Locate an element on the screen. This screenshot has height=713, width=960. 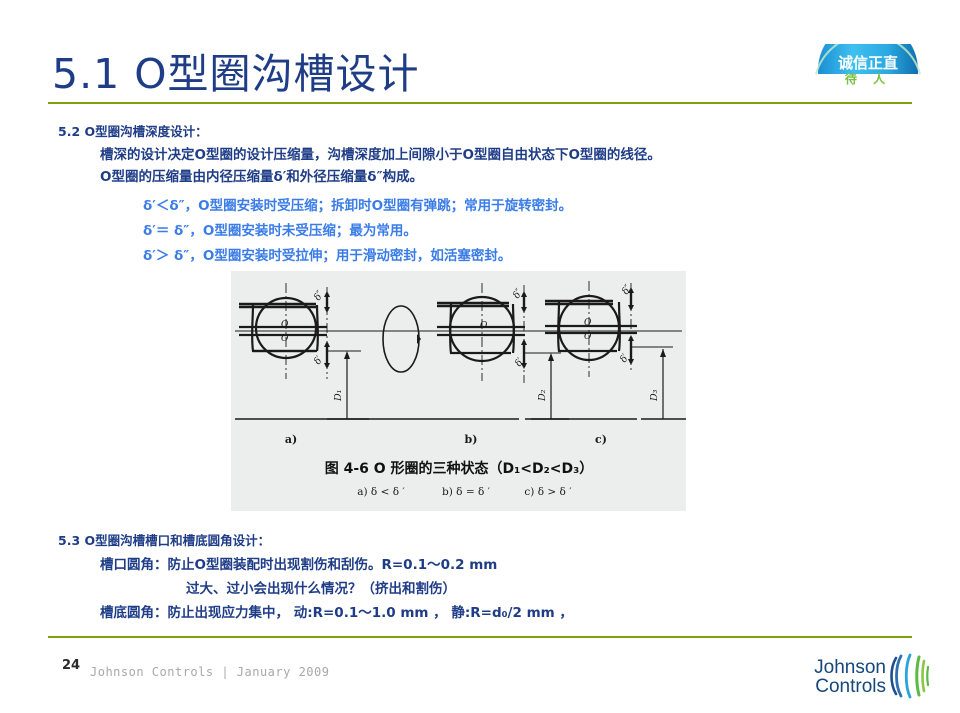
figure-caption-main: 图 4-6 O 形圈的三种状态（D₁<D₂<D₃） is located at coordinates (459, 468).